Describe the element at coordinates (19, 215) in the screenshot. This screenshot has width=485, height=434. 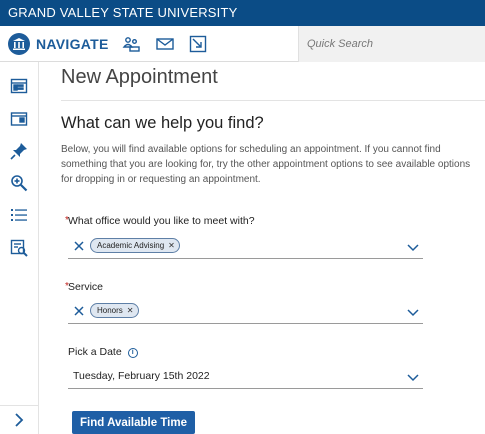
I see `list-icon` at that location.